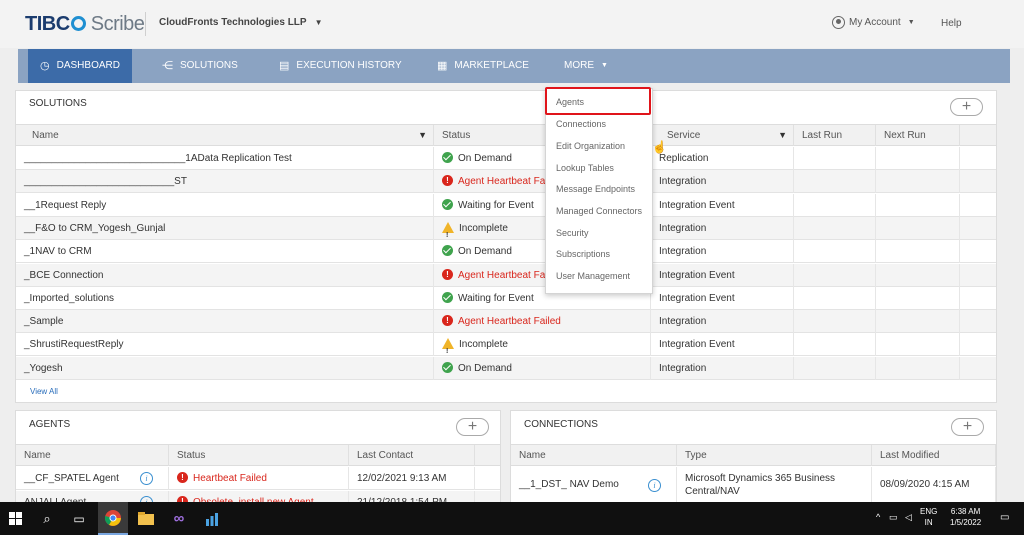 This screenshot has width=1024, height=535. I want to click on col-last-run: Last Run, so click(835, 135).